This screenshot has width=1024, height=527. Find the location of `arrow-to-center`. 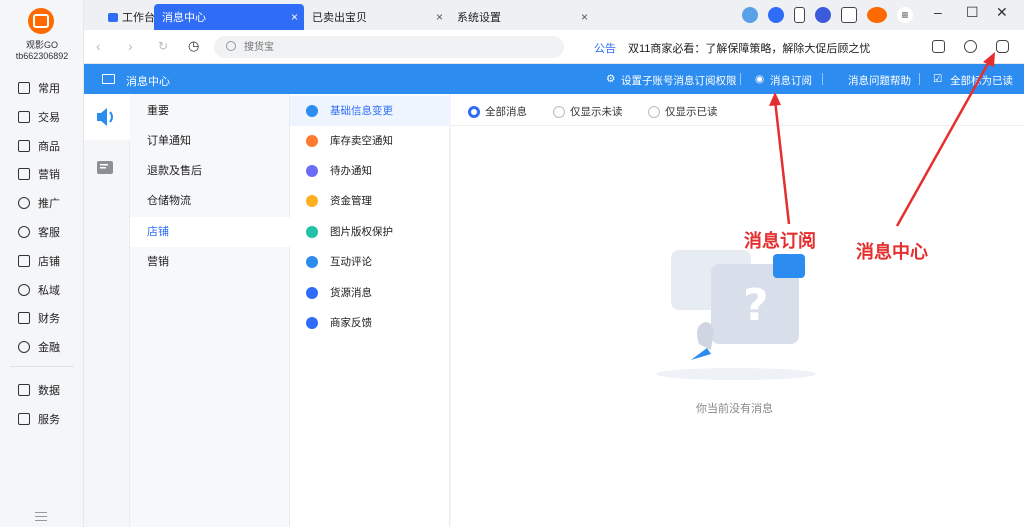

arrow-to-center is located at coordinates (943, 143).